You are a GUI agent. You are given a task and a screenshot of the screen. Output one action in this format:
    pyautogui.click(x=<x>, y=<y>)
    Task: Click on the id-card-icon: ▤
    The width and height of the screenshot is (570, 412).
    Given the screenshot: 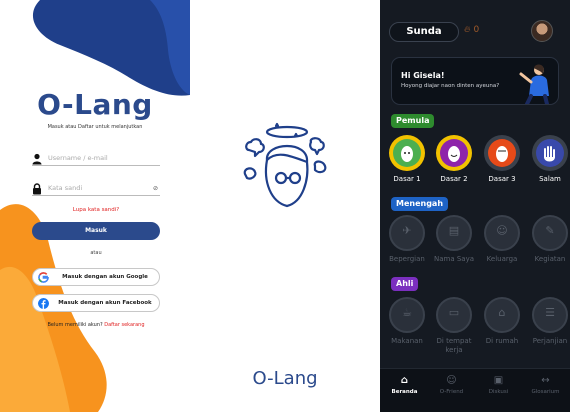 What is the action you would take?
    pyautogui.click(x=454, y=230)
    